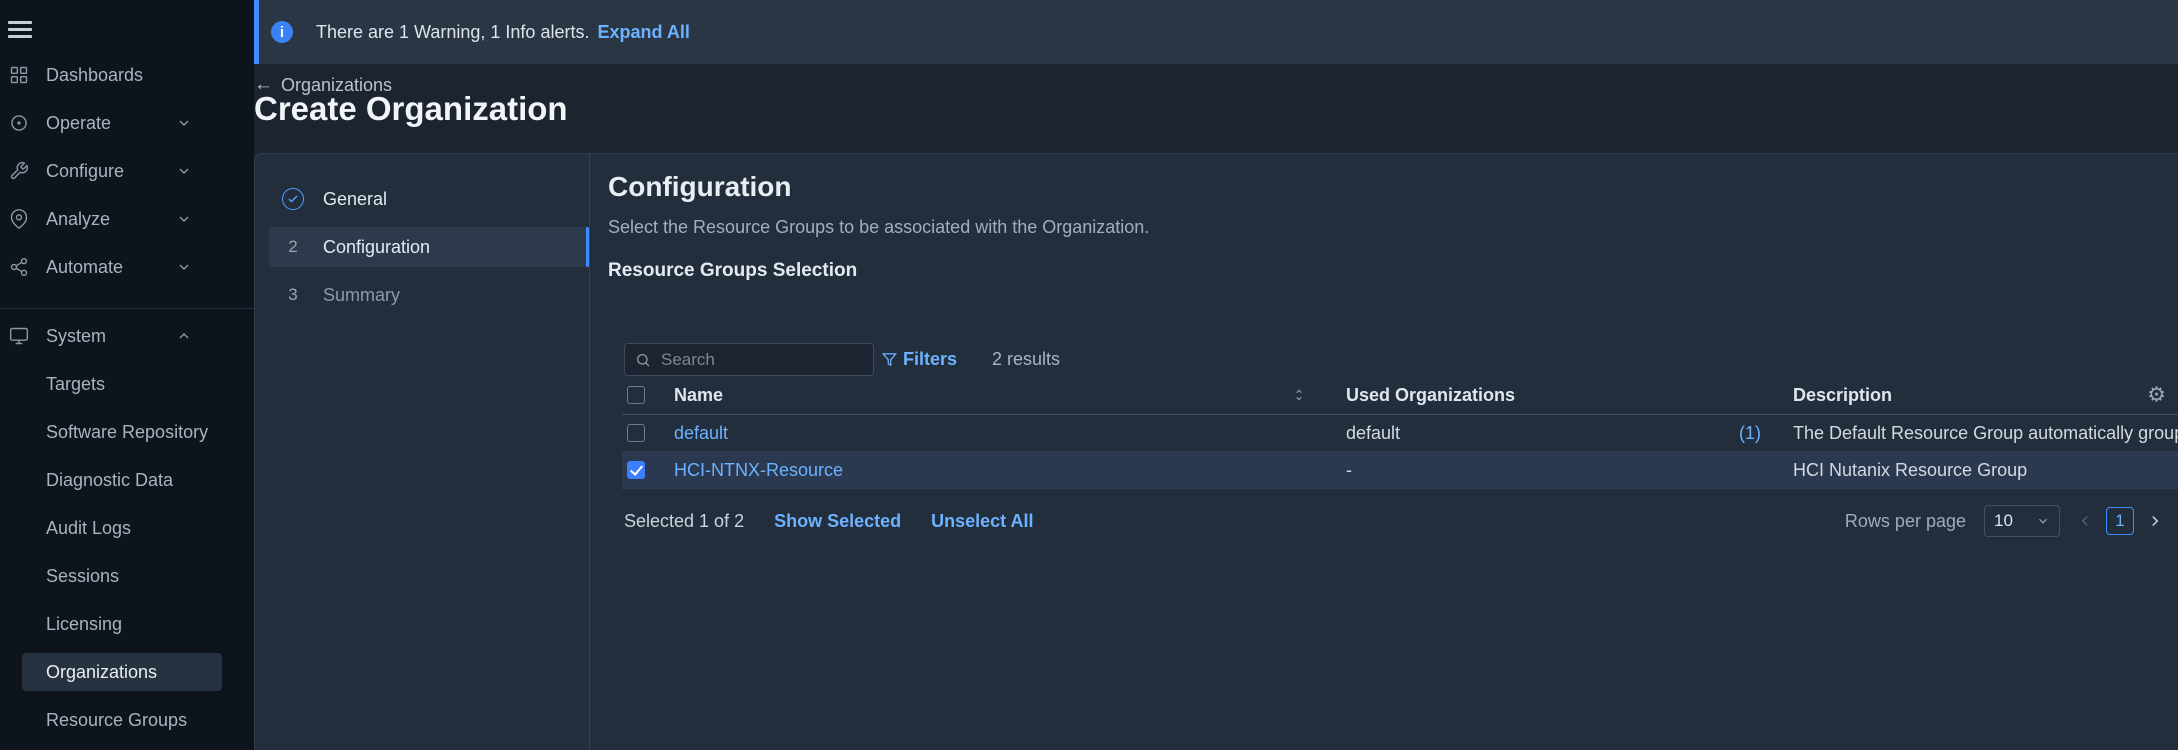 Image resolution: width=2178 pixels, height=750 pixels. What do you see at coordinates (2022, 521) in the screenshot?
I see `rows-per-page-select: 10` at bounding box center [2022, 521].